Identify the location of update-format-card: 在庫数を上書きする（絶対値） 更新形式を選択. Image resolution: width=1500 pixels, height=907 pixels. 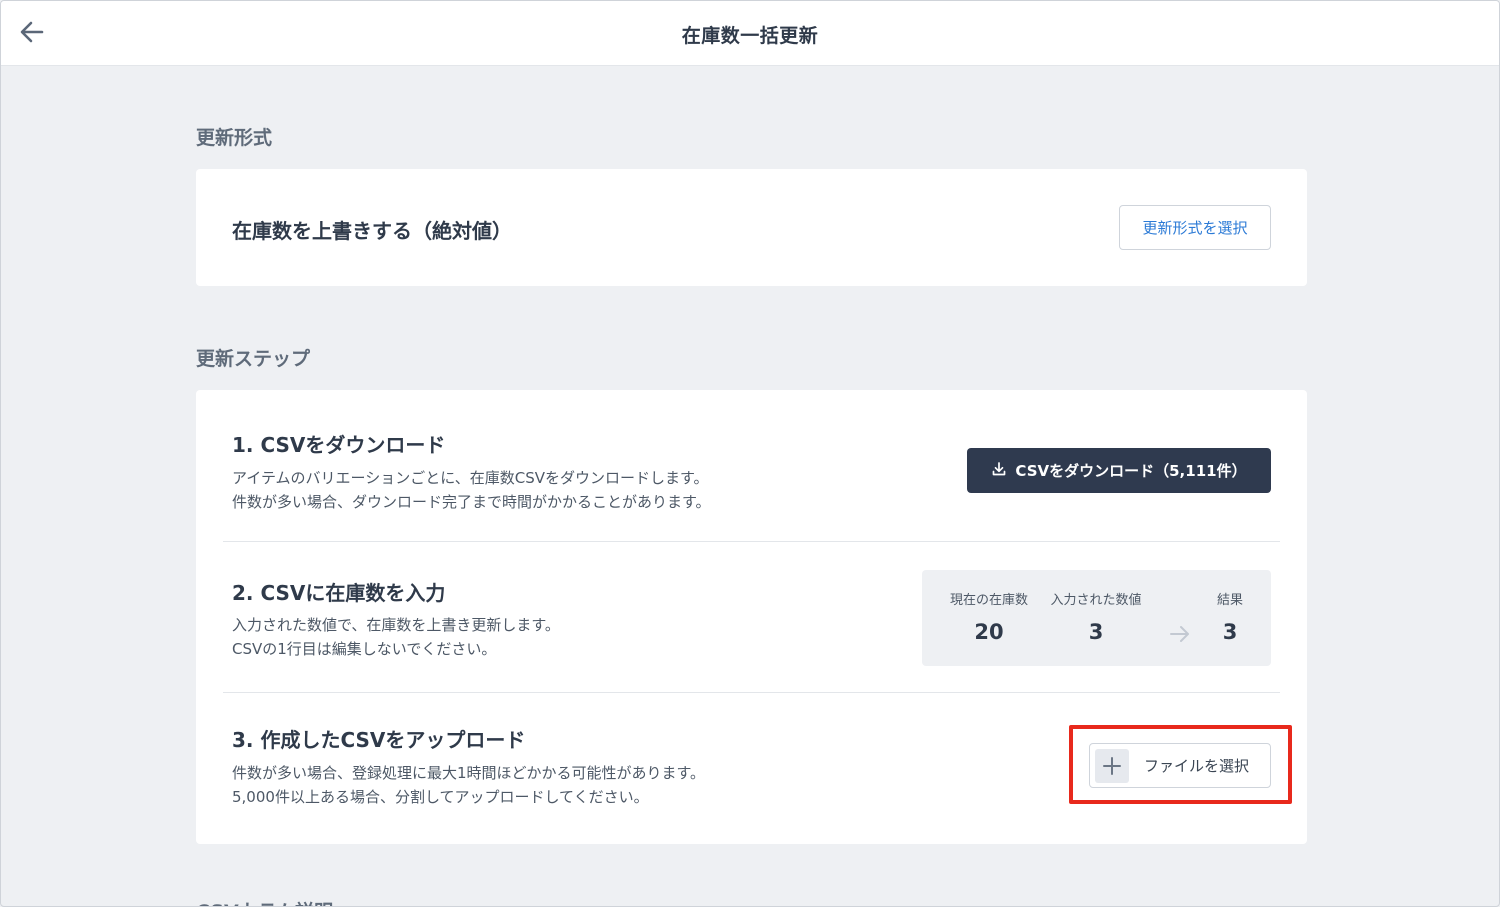
(751, 227).